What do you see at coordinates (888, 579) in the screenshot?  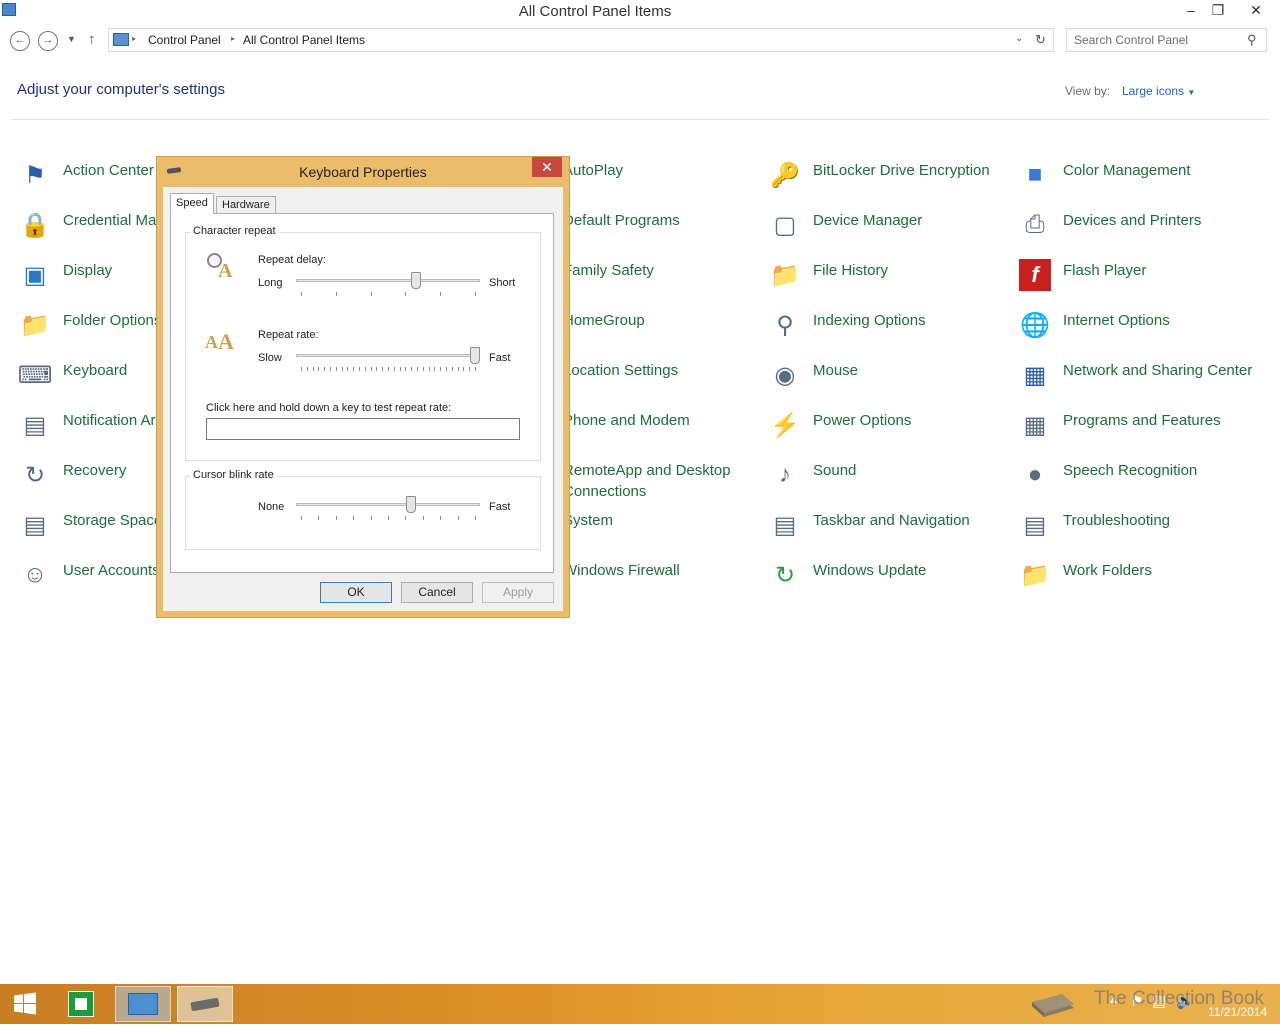 I see `cp-item-windows-update: ↻ Windows Update` at bounding box center [888, 579].